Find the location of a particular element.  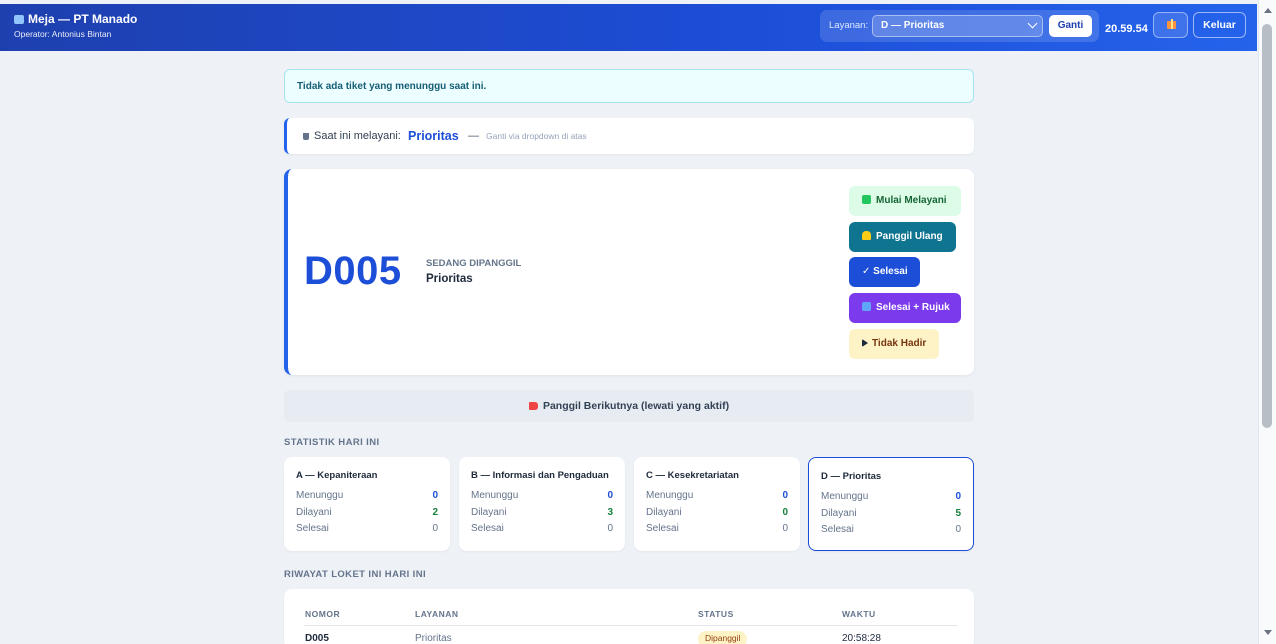

finish-refer-button: Selesai + Rujuk is located at coordinates (905, 308).